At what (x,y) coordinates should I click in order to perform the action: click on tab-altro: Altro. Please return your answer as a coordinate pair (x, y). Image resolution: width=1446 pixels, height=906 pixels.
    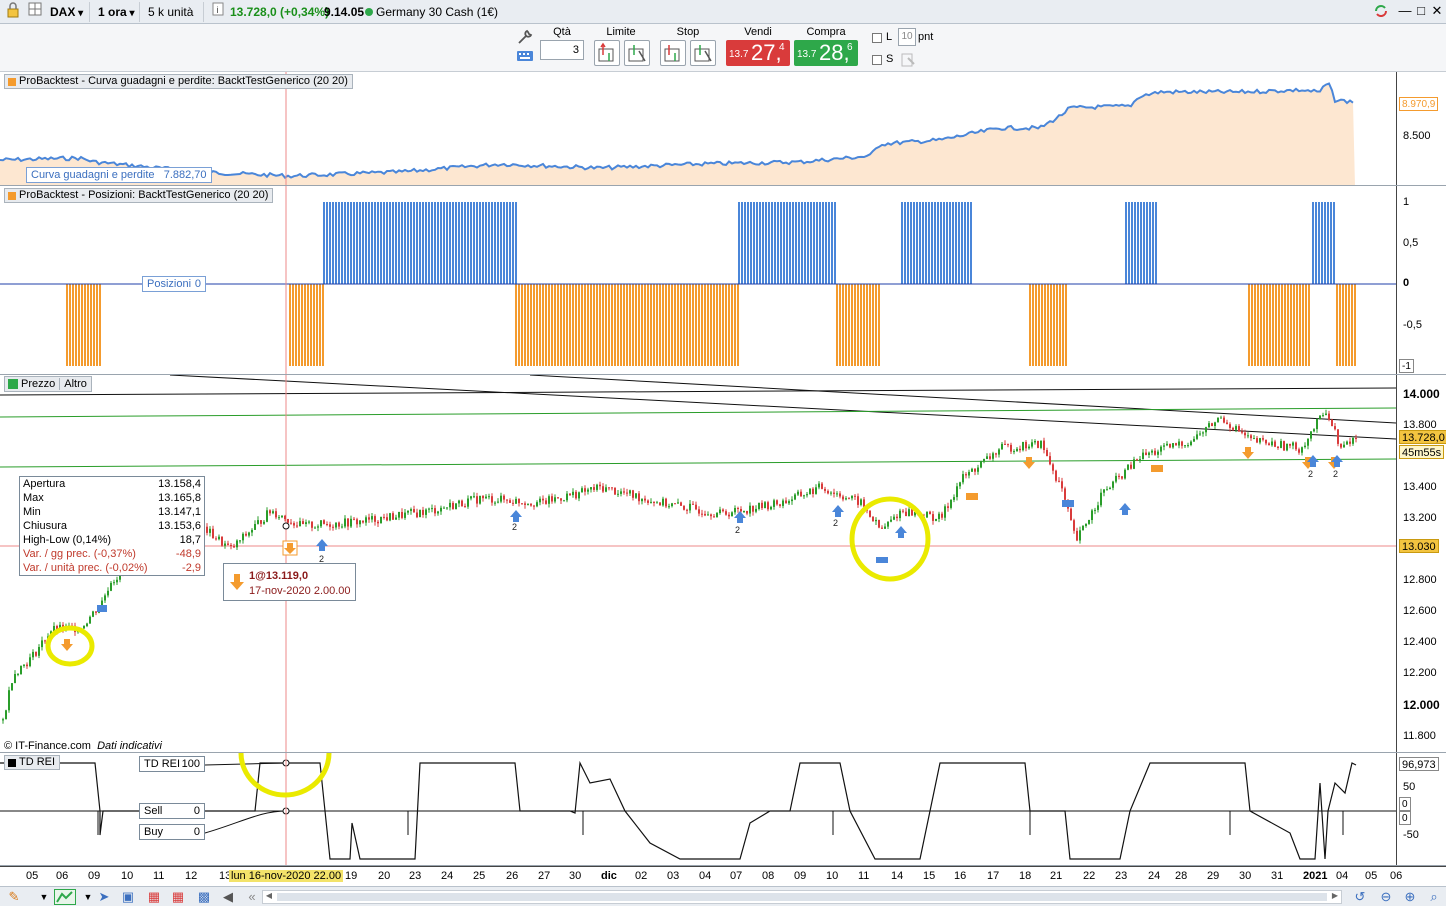
    Looking at the image, I should click on (75, 384).